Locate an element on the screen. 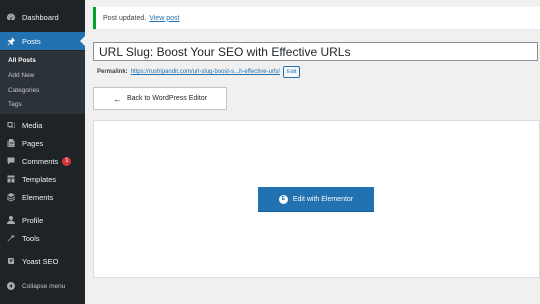 The width and height of the screenshot is (540, 304). edit-with-elementor-button: E Edit with Elementor is located at coordinates (316, 199).